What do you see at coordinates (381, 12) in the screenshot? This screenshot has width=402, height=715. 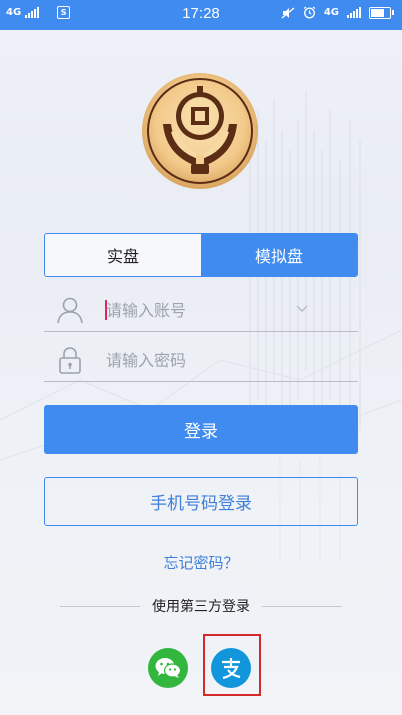 I see `battery-icon` at bounding box center [381, 12].